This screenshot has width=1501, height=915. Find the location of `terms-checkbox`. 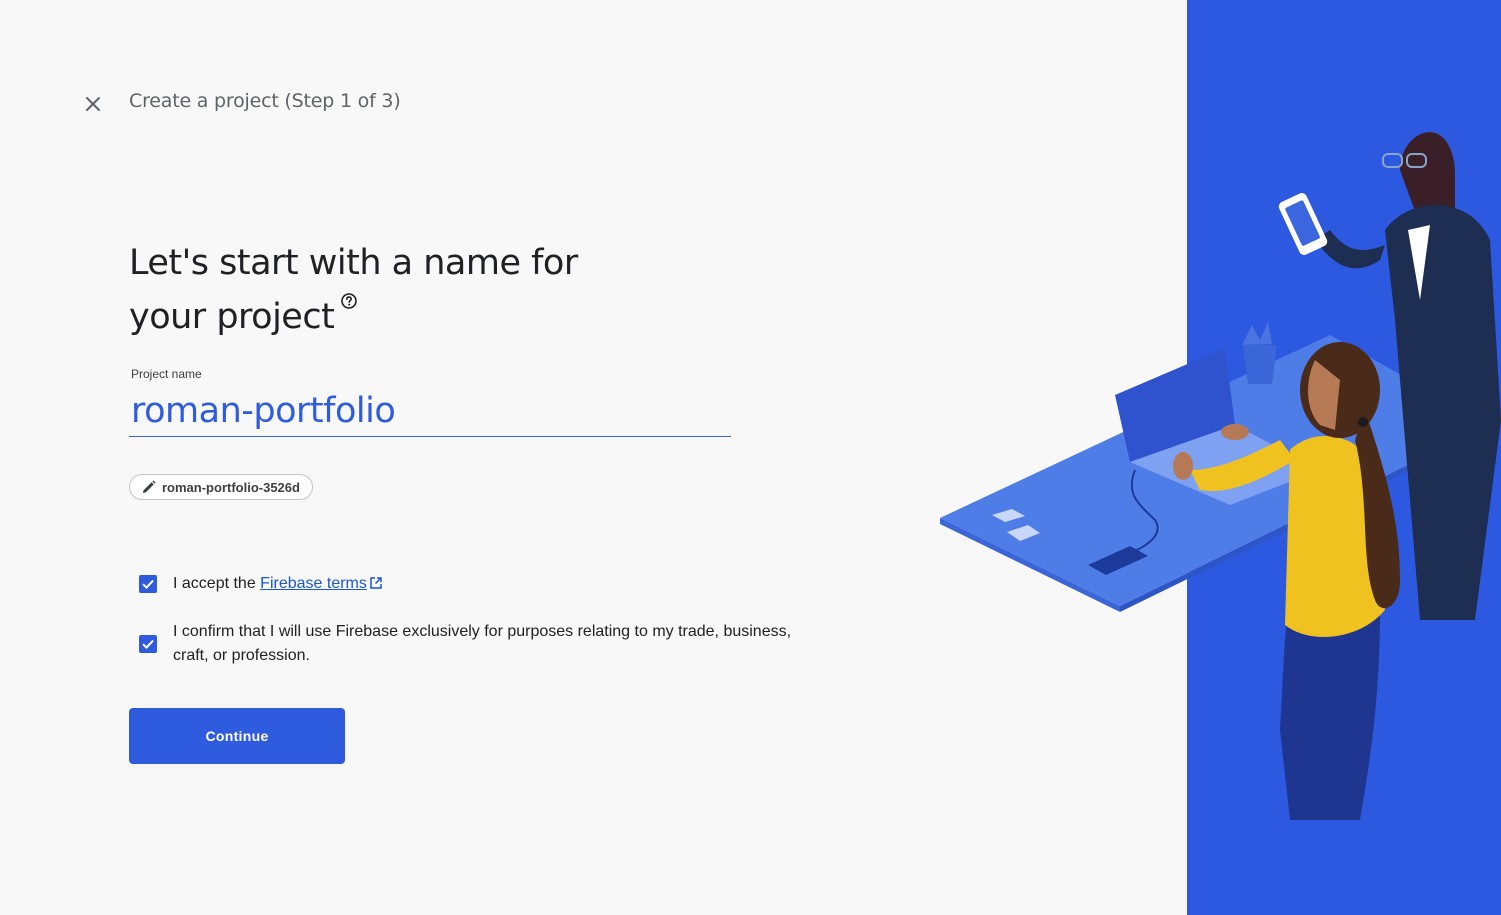

terms-checkbox is located at coordinates (148, 584).